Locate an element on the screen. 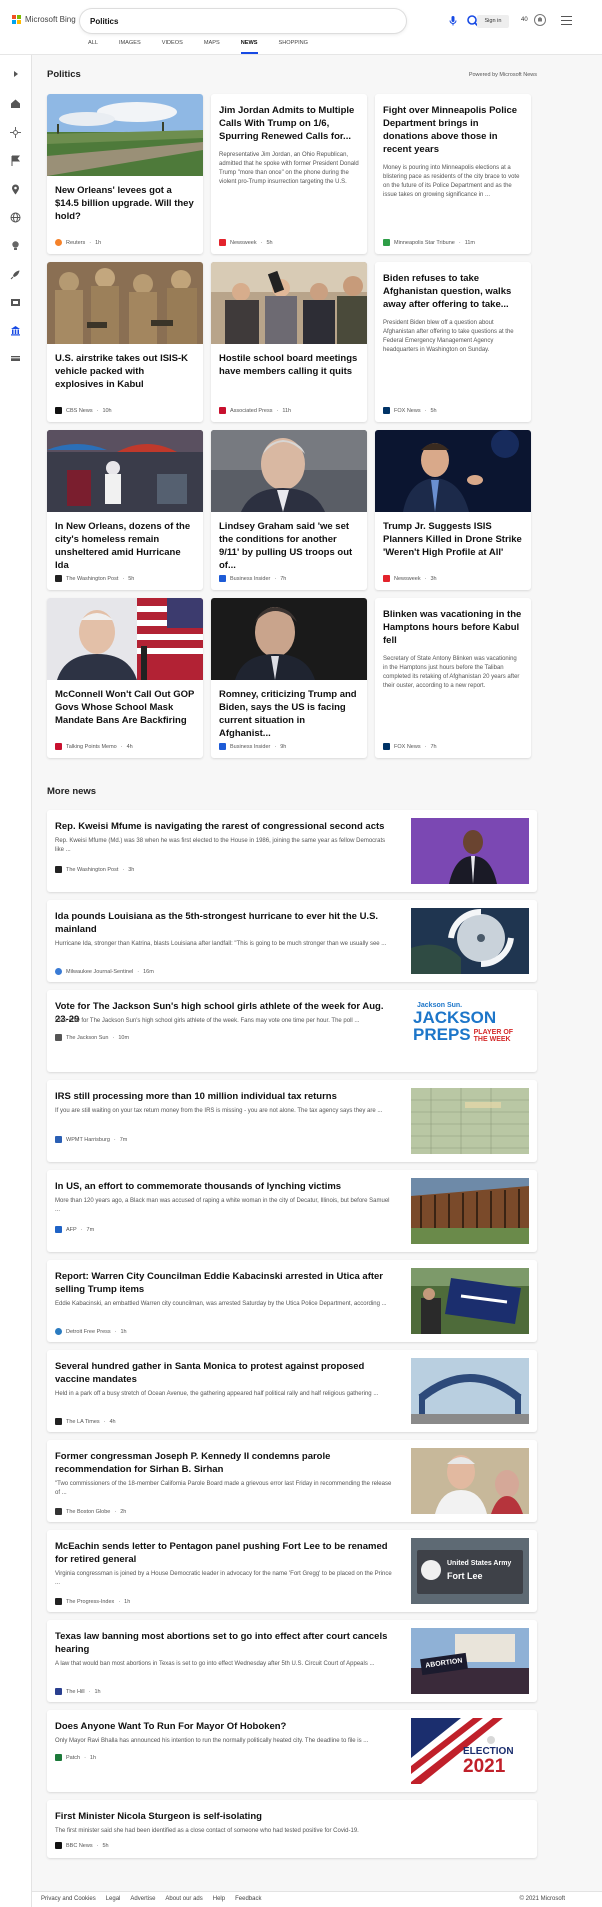 This screenshot has height=1907, width=602. footer-link-help: Help is located at coordinates (219, 1899).